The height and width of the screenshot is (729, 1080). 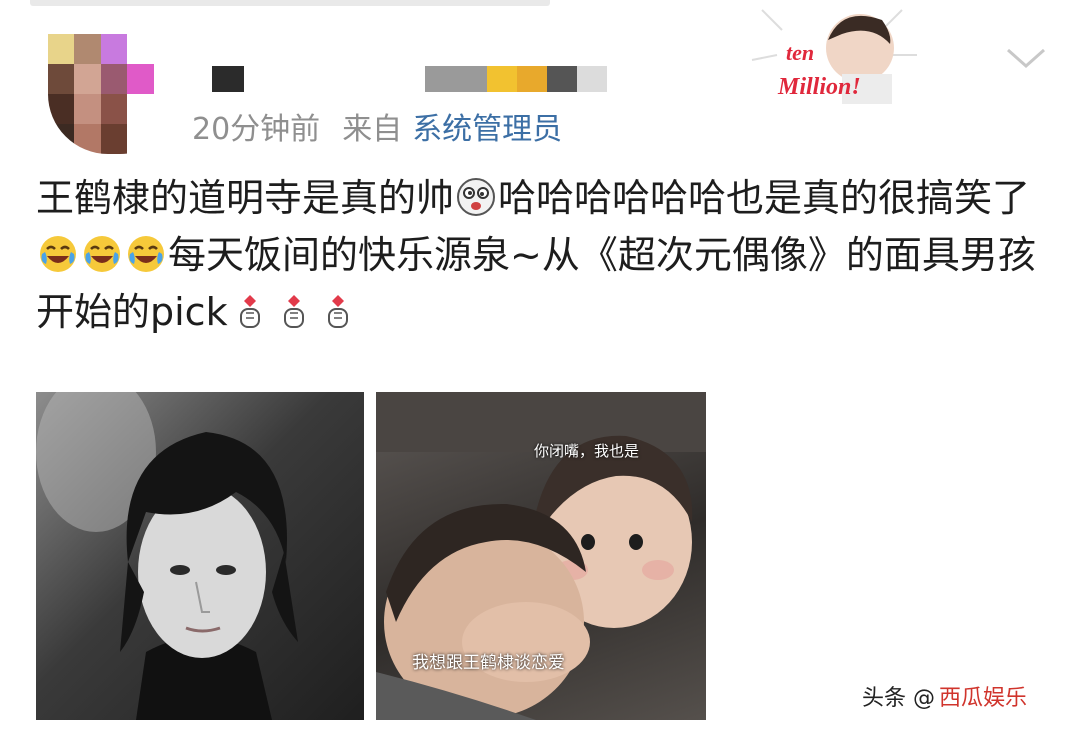 I want to click on chevron-down-icon, so click(x=1026, y=57).